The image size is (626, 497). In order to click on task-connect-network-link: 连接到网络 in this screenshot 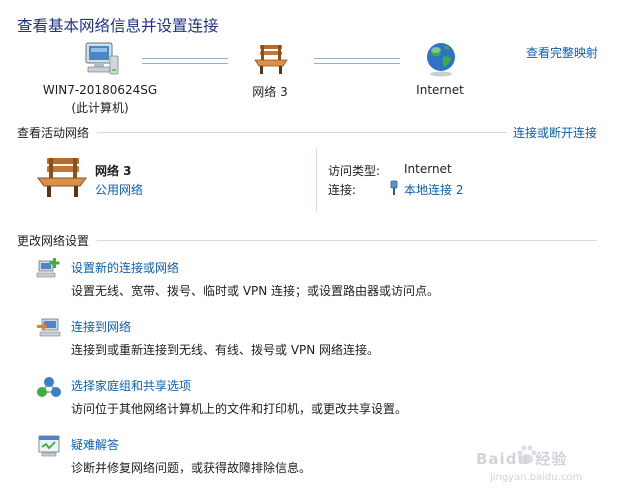, I will do `click(101, 326)`.